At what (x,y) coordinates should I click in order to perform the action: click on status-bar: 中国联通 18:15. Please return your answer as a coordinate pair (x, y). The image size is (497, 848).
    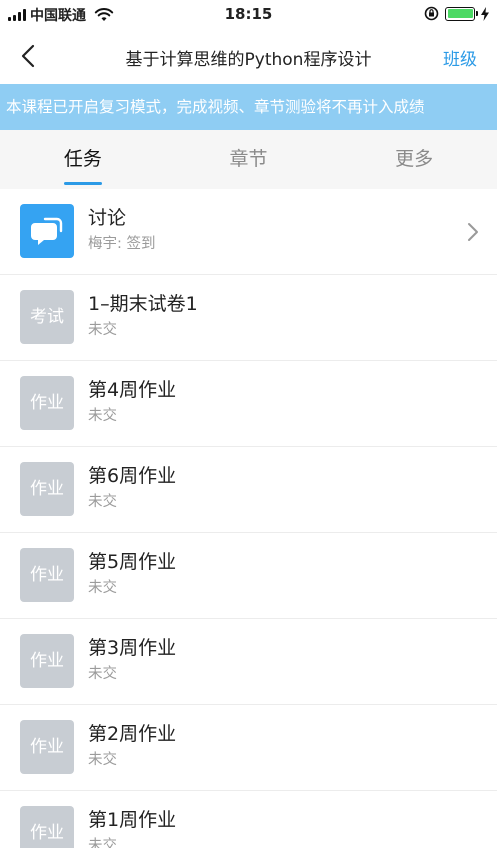
    Looking at the image, I should click on (248, 14).